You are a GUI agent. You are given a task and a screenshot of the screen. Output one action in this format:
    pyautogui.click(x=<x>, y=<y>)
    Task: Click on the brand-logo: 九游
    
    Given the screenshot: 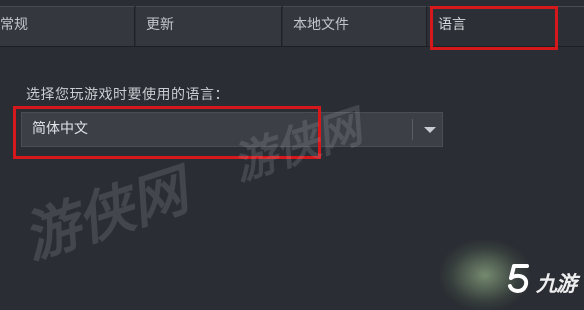 What is the action you would take?
    pyautogui.click(x=543, y=279)
    